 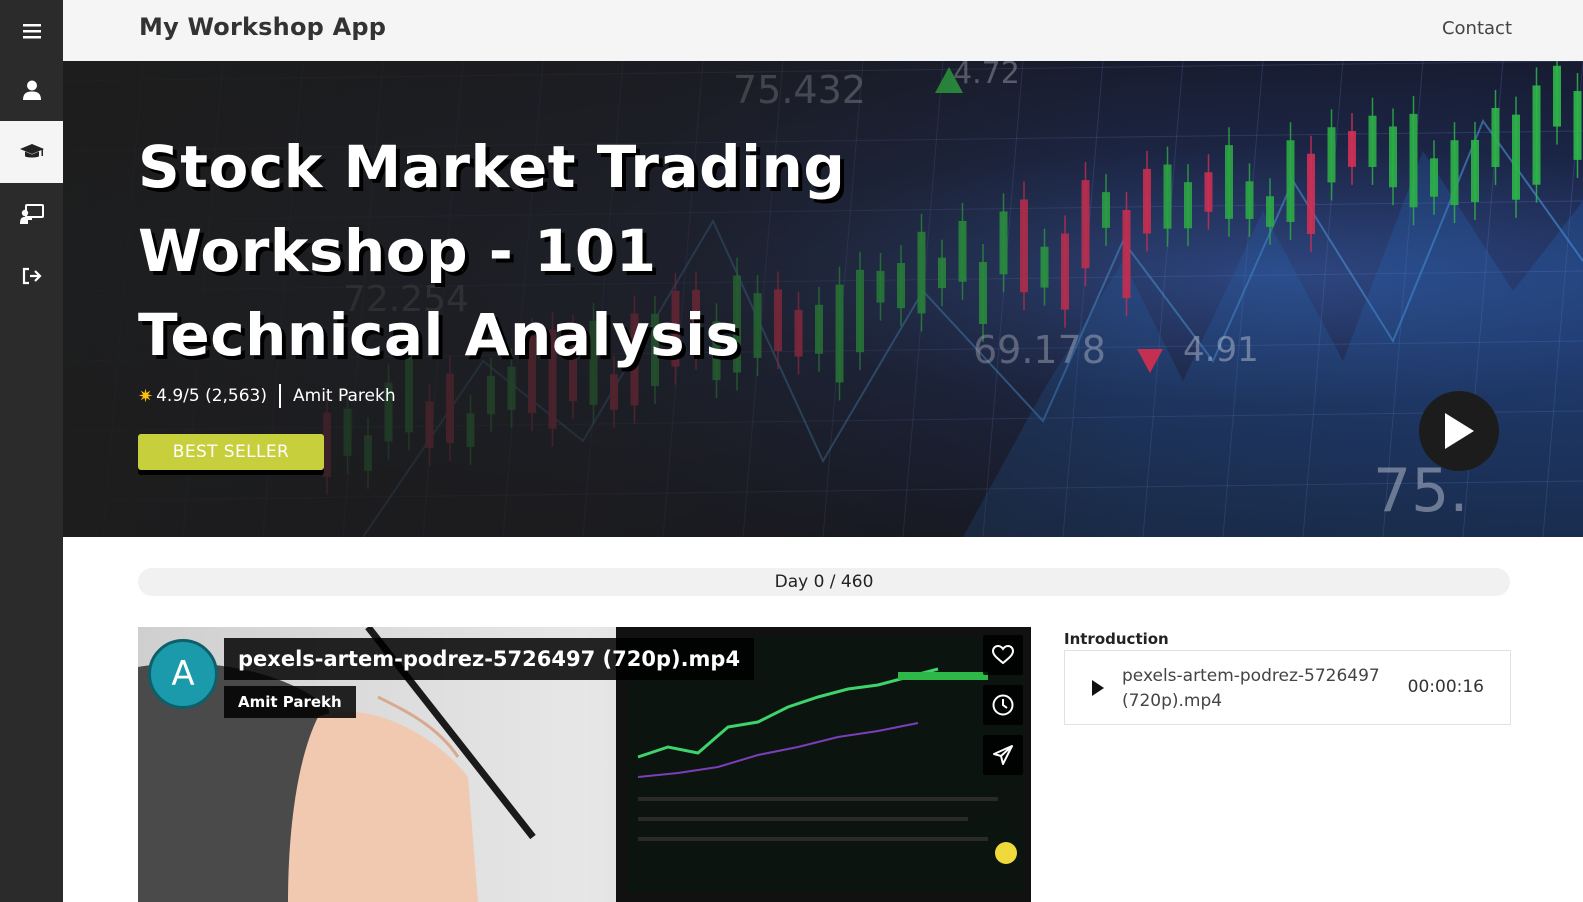 I want to click on chalkboard-teacher-icon, so click(x=31, y=214).